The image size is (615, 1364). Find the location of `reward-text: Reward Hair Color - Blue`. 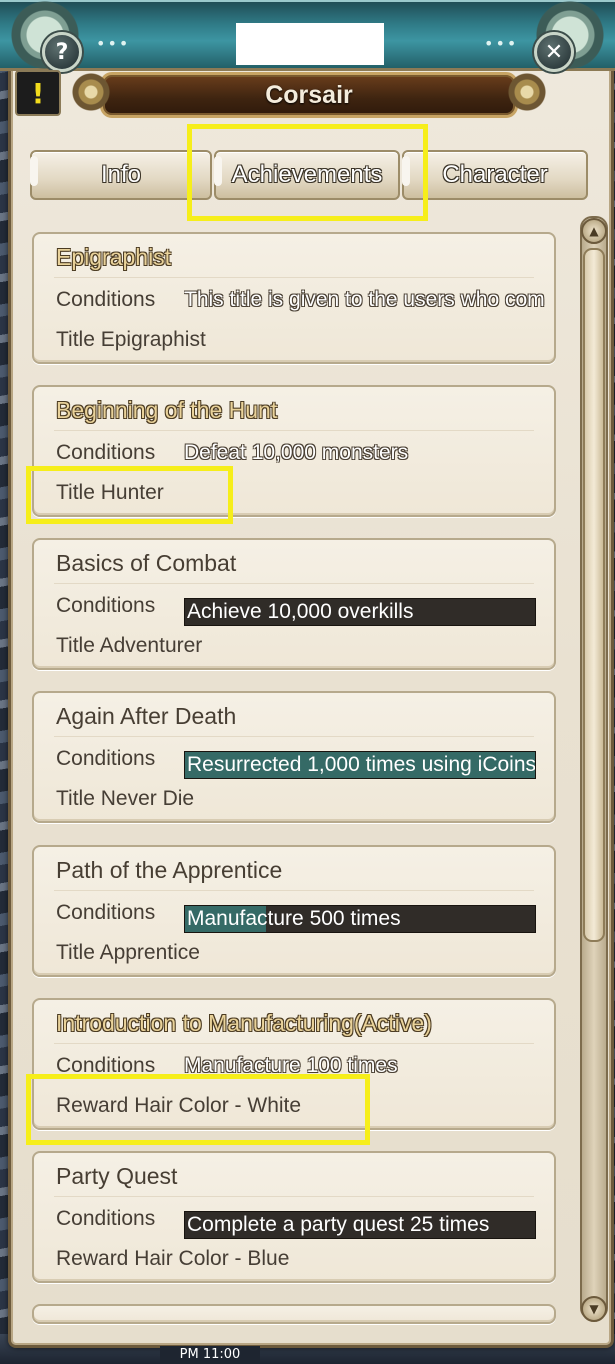

reward-text: Reward Hair Color - Blue is located at coordinates (173, 1258).